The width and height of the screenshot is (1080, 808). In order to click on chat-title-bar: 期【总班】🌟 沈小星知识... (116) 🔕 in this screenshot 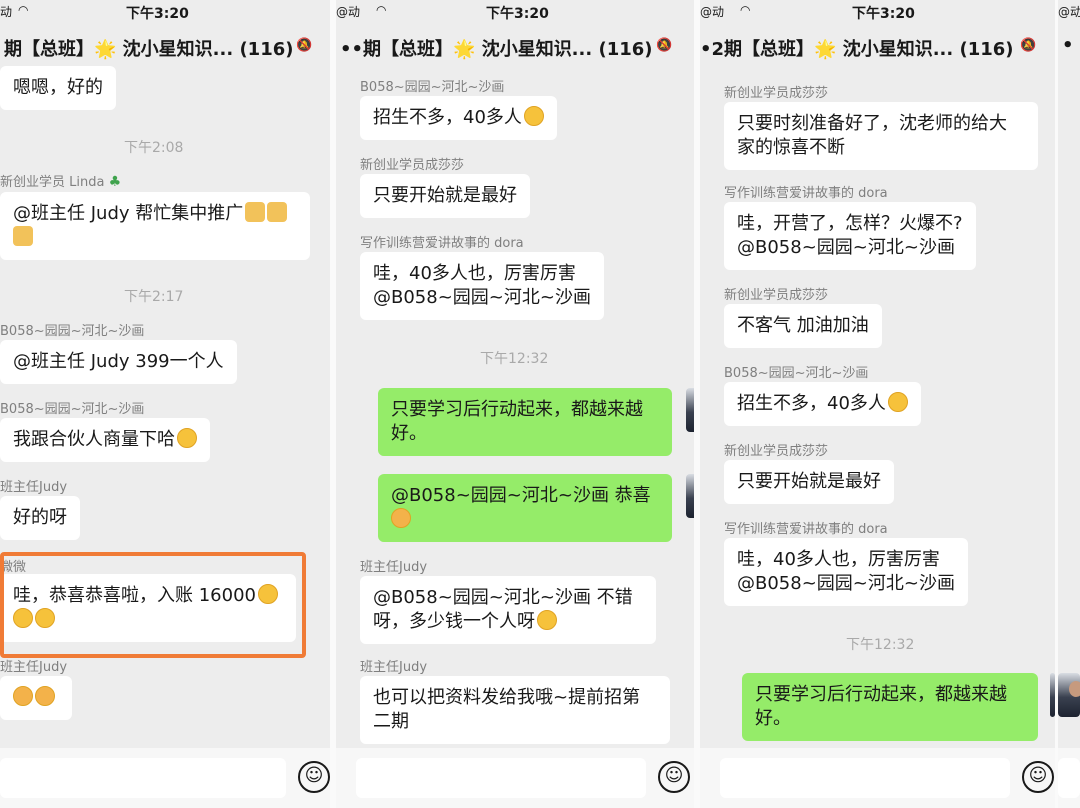, I will do `click(165, 48)`.